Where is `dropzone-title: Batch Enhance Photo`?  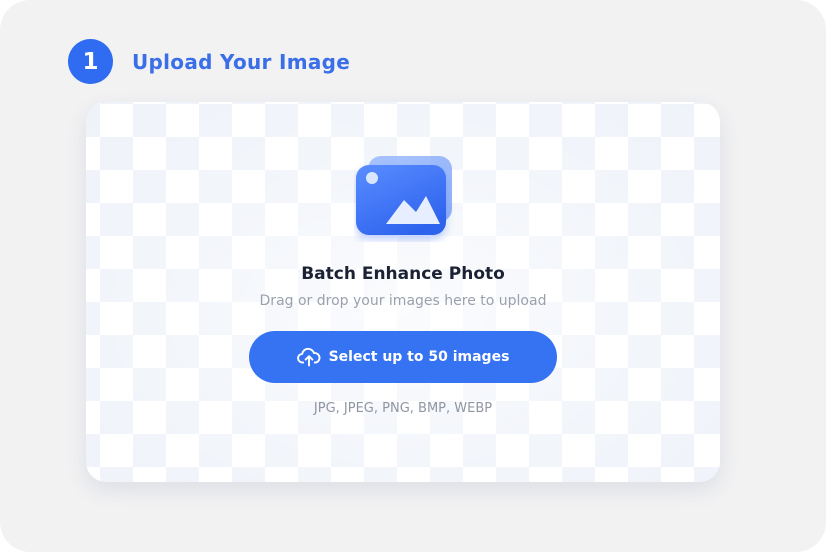 dropzone-title: Batch Enhance Photo is located at coordinates (403, 274).